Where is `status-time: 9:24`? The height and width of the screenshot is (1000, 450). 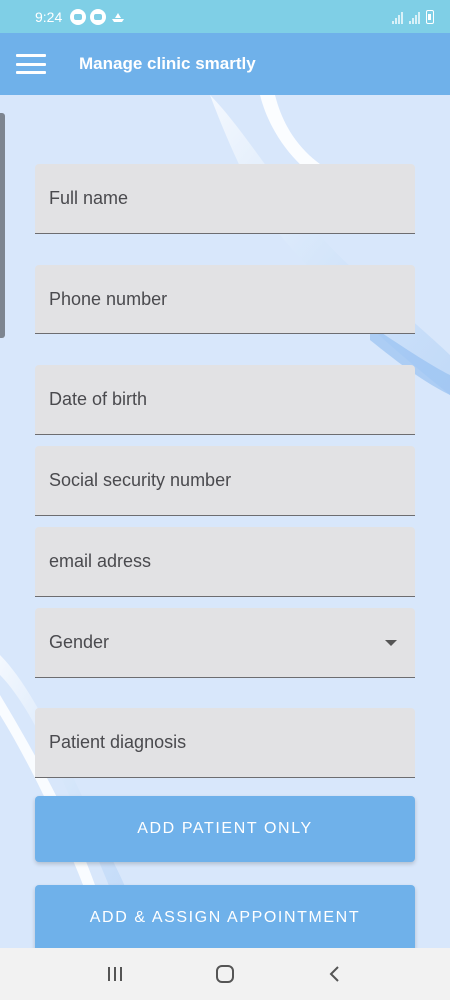 status-time: 9:24 is located at coordinates (49, 16).